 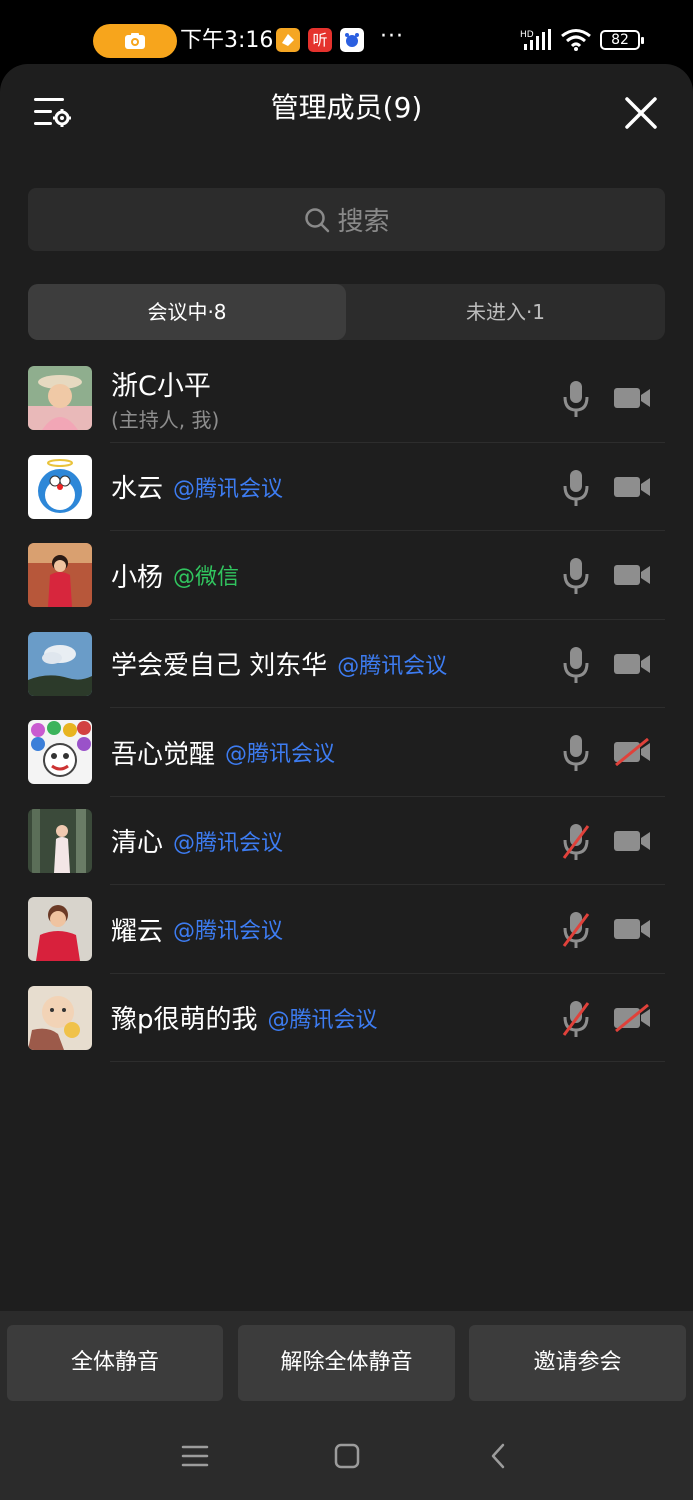 I want to click on recent-apps-icon, so click(x=195, y=1456).